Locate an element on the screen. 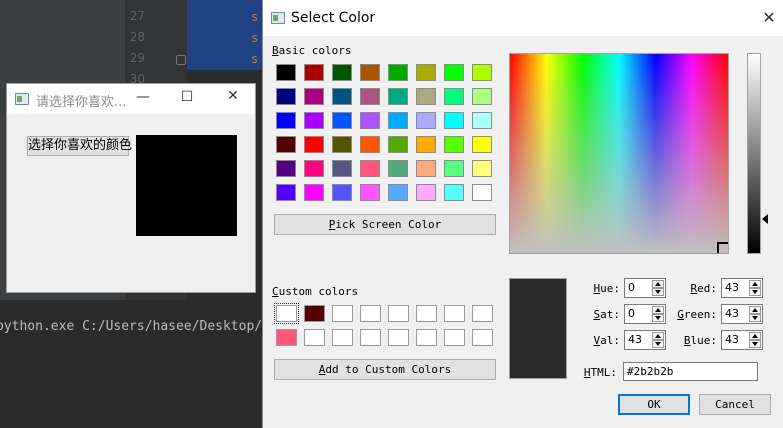 This screenshot has height=428, width=783. dialog-titlebar: Select Color ✕ is located at coordinates (523, 18).